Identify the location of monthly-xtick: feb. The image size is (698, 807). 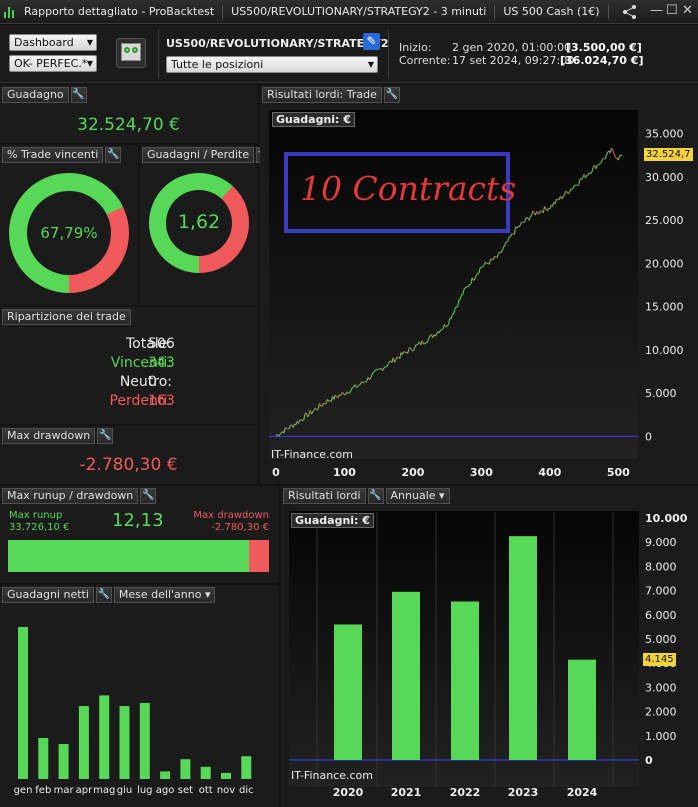
(43, 790).